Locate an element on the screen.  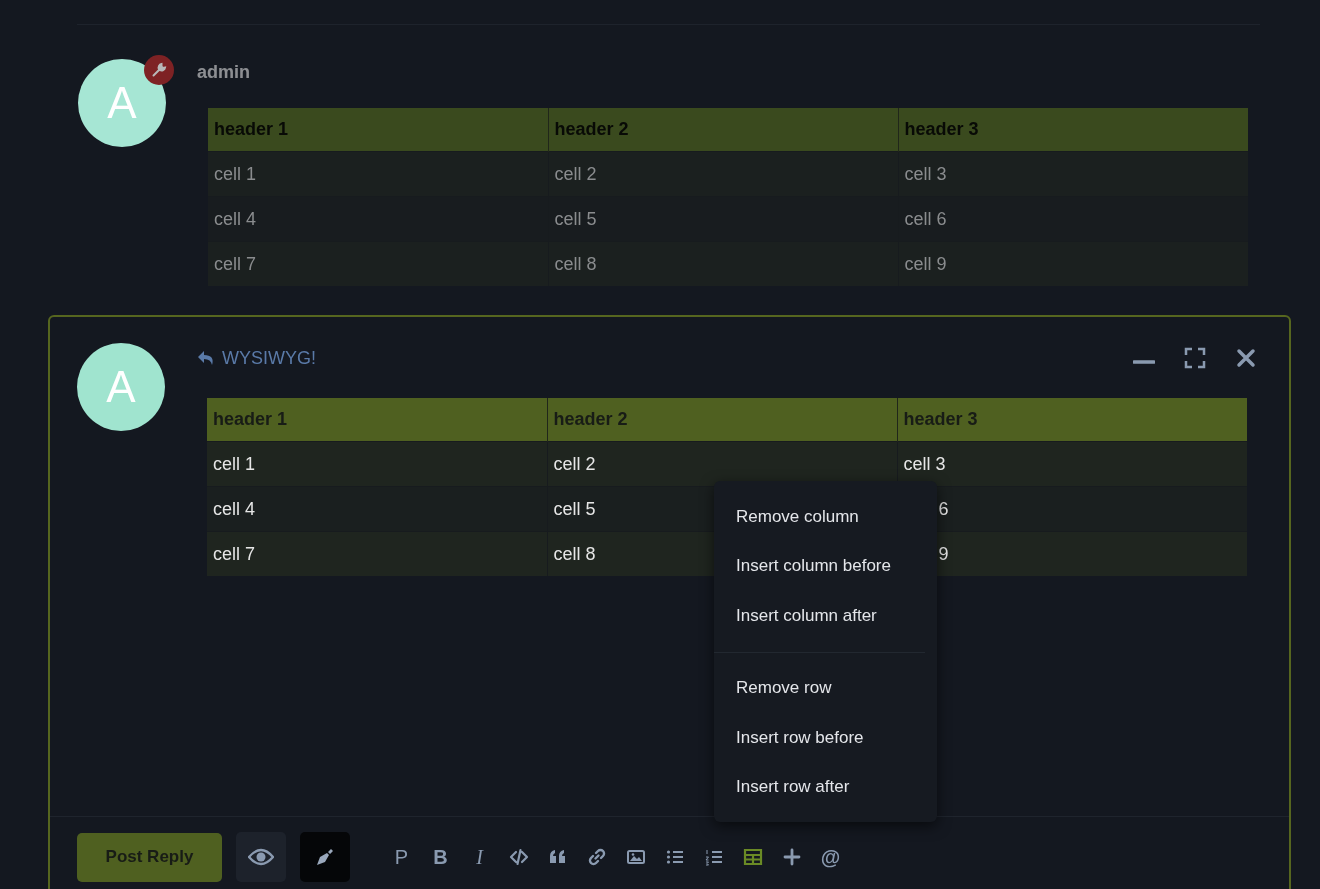
toolbar-button: B is located at coordinates (440, 857).